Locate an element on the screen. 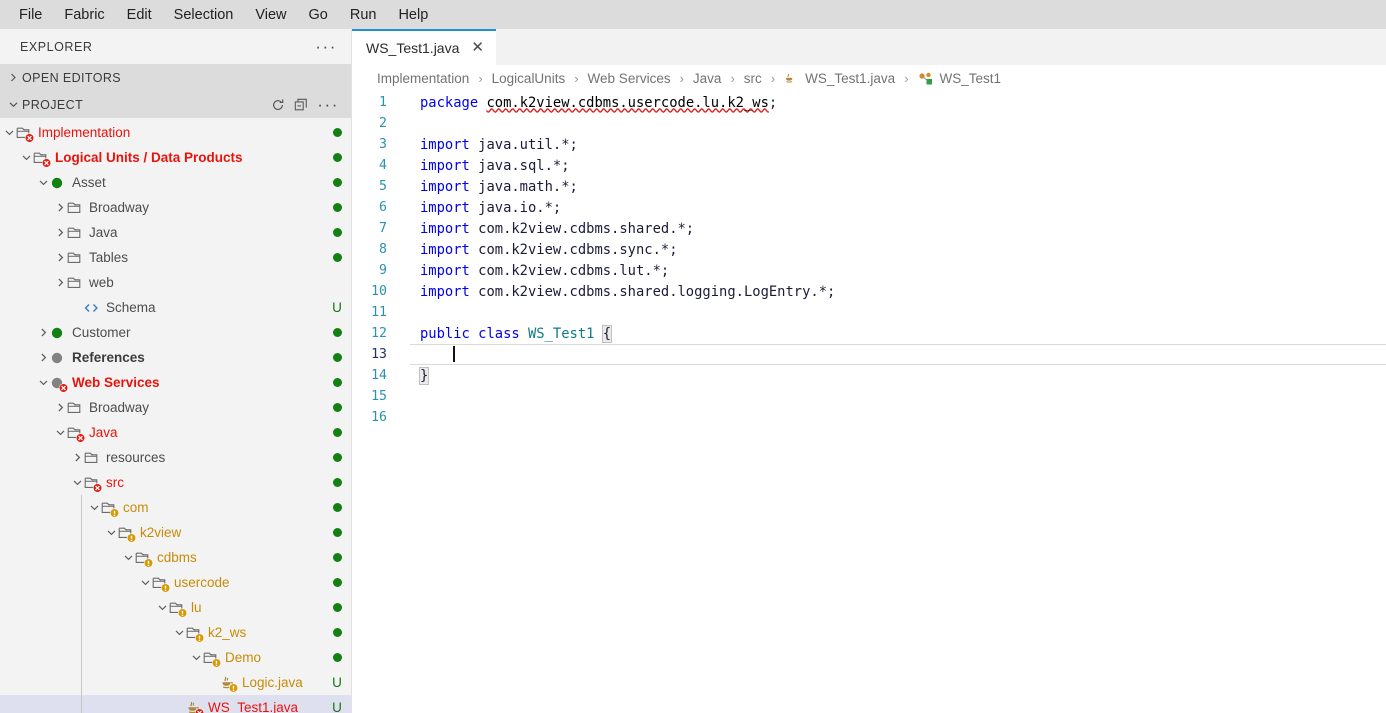 Image resolution: width=1386 pixels, height=713 pixels. menu-item-fabric: Fabric is located at coordinates (84, 15).